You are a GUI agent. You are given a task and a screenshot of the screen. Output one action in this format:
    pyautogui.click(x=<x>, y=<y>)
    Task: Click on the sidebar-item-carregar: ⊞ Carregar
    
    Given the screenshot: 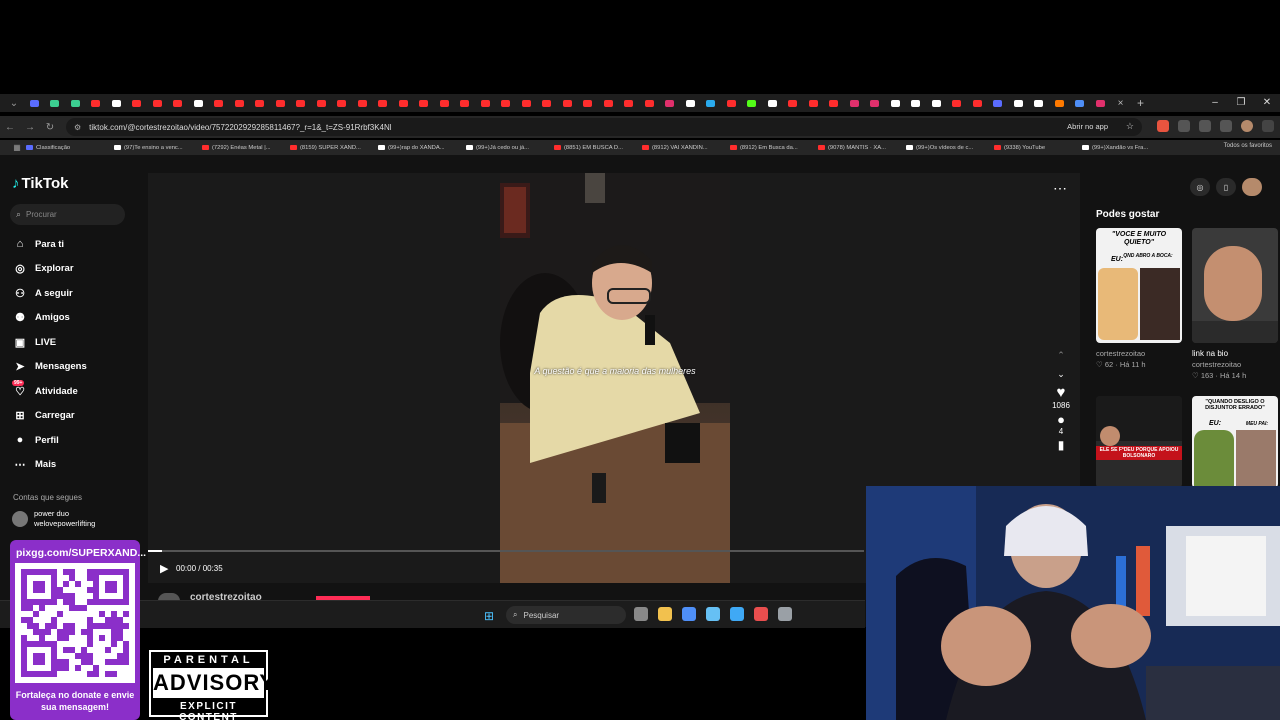 What is the action you would take?
    pyautogui.click(x=76, y=416)
    